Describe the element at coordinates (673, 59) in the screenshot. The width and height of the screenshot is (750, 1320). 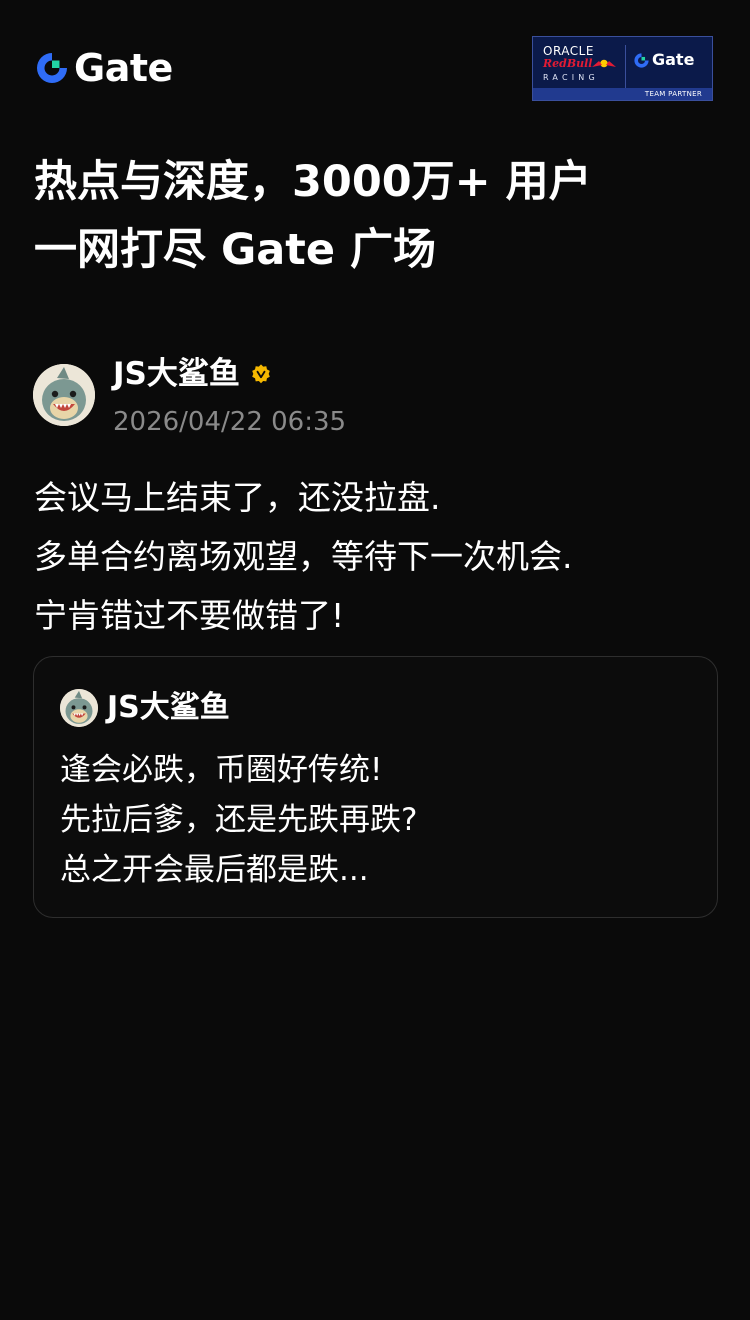
I see `badge-gate-text: Gate` at that location.